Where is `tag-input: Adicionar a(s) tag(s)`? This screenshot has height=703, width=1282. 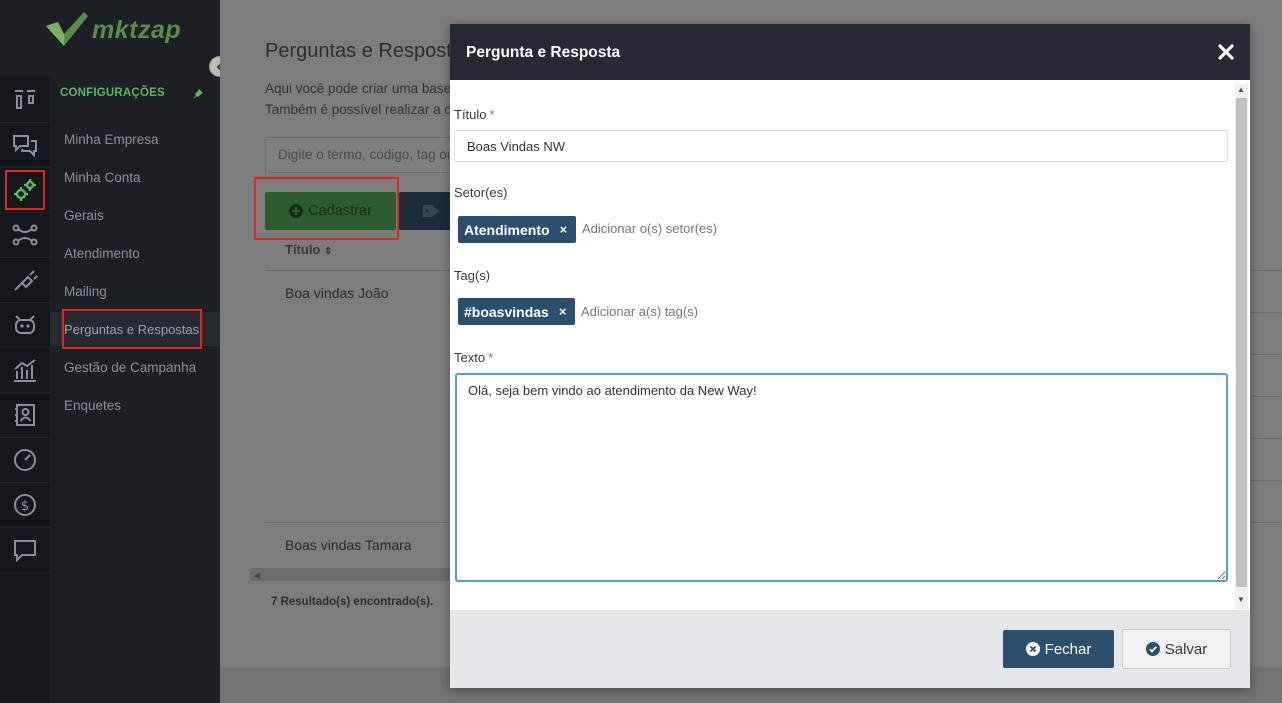 tag-input: Adicionar a(s) tag(s) is located at coordinates (639, 311).